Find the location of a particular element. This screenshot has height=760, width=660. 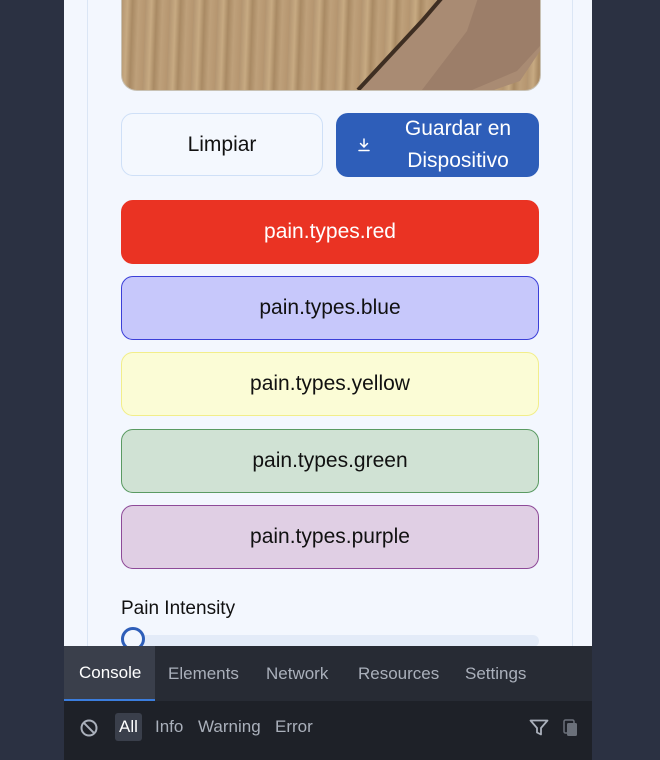

tab-label: Settings is located at coordinates (496, 673).